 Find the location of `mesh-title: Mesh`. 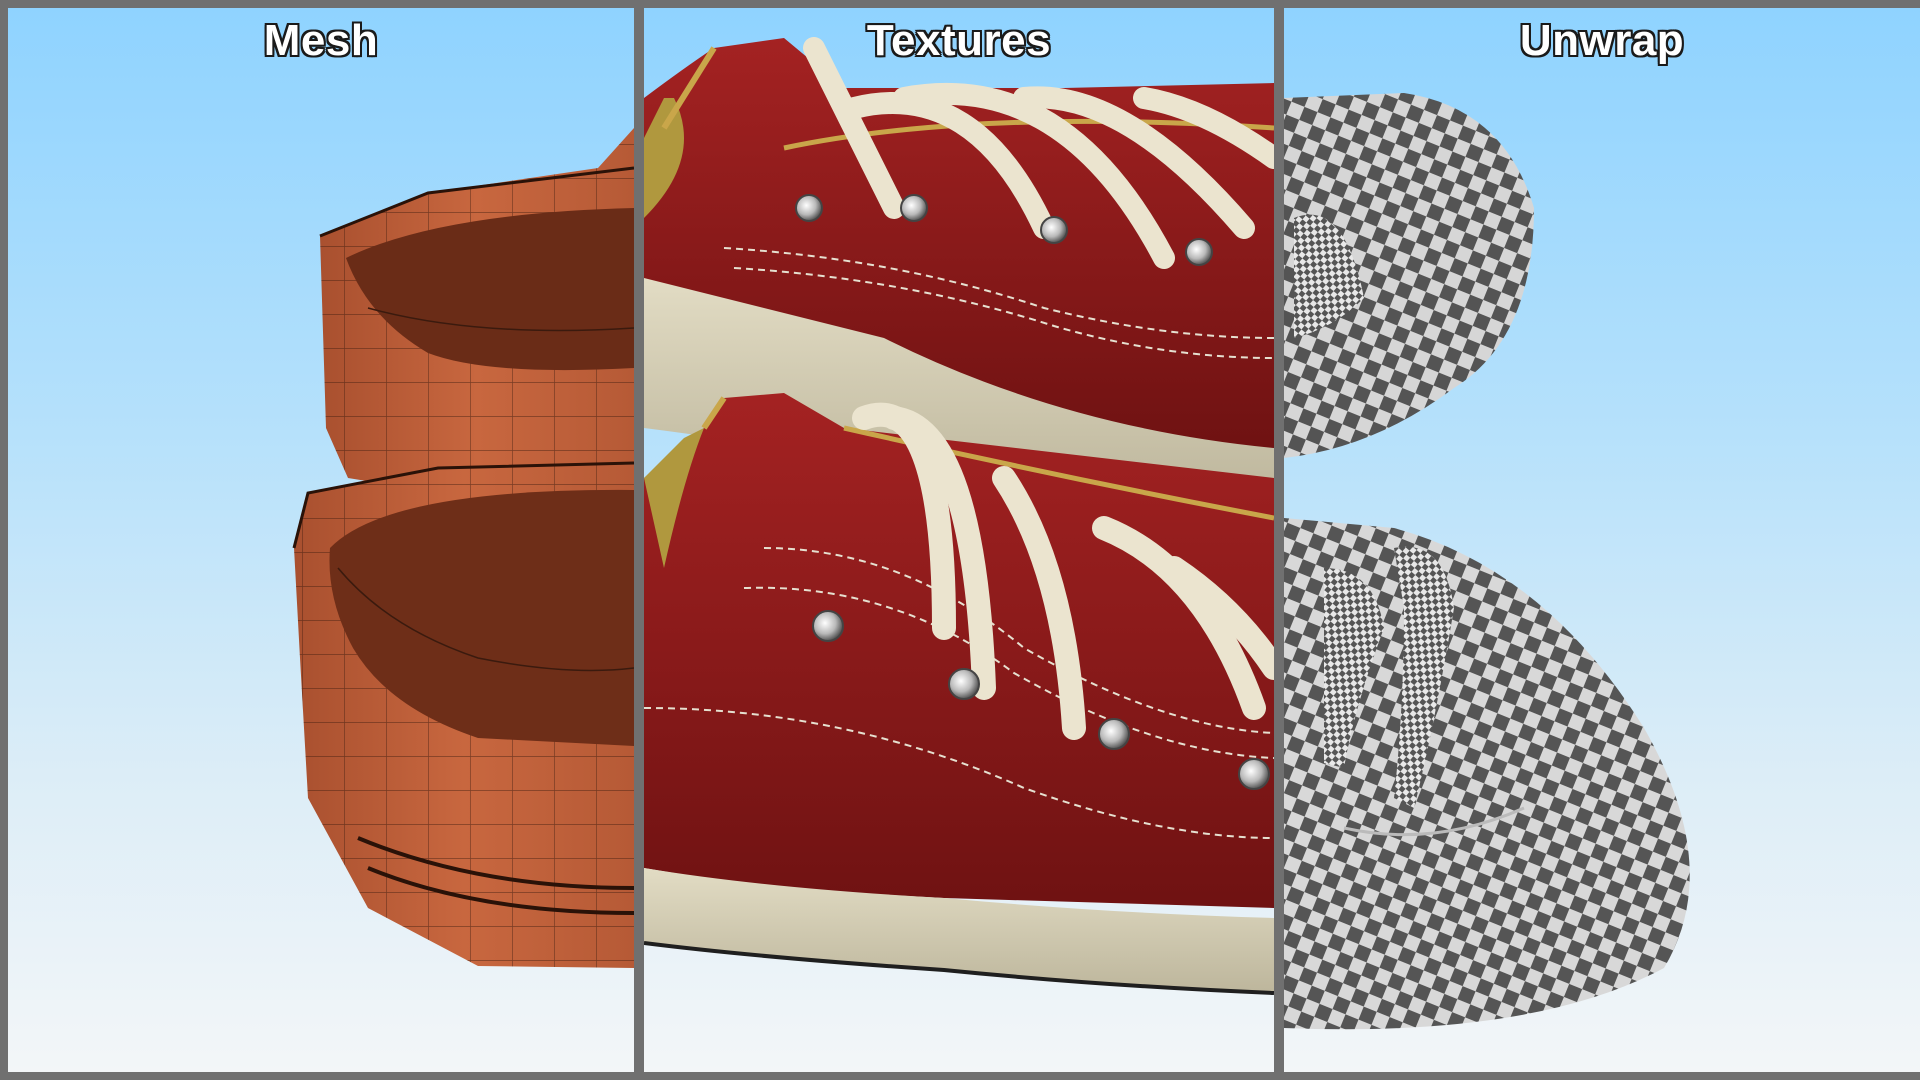

mesh-title: Mesh is located at coordinates (321, 40).